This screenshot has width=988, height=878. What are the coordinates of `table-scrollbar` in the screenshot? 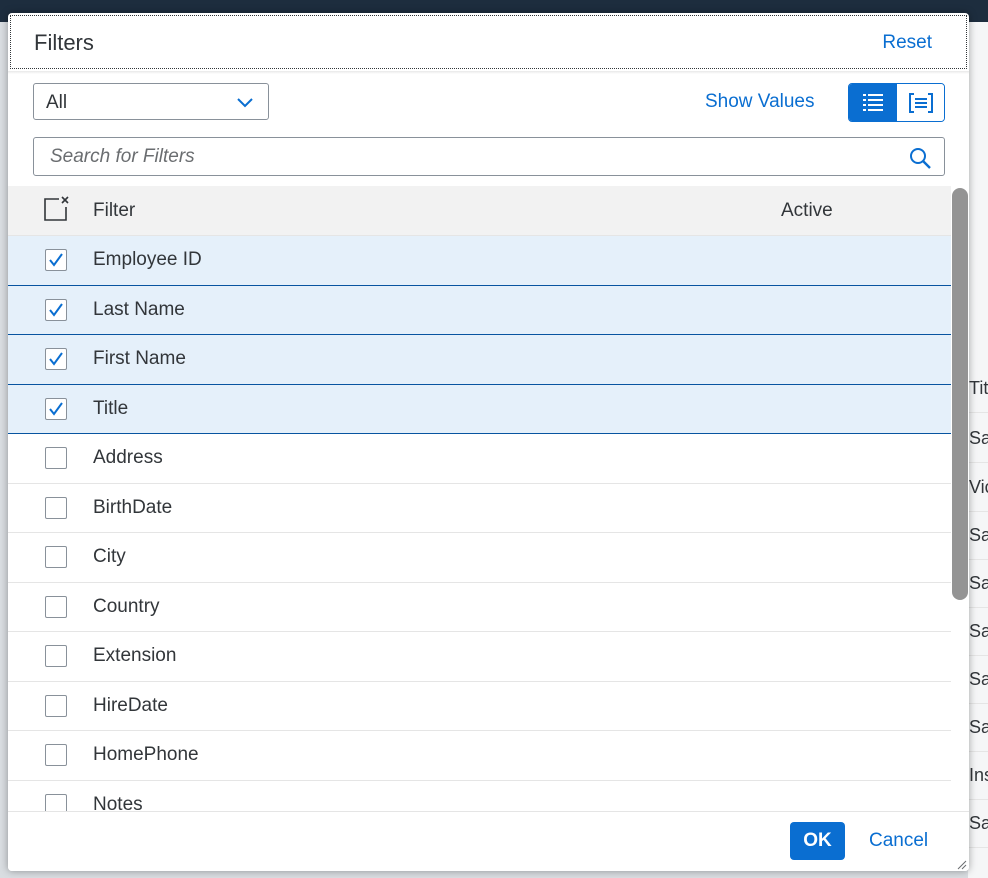 It's located at (960, 498).